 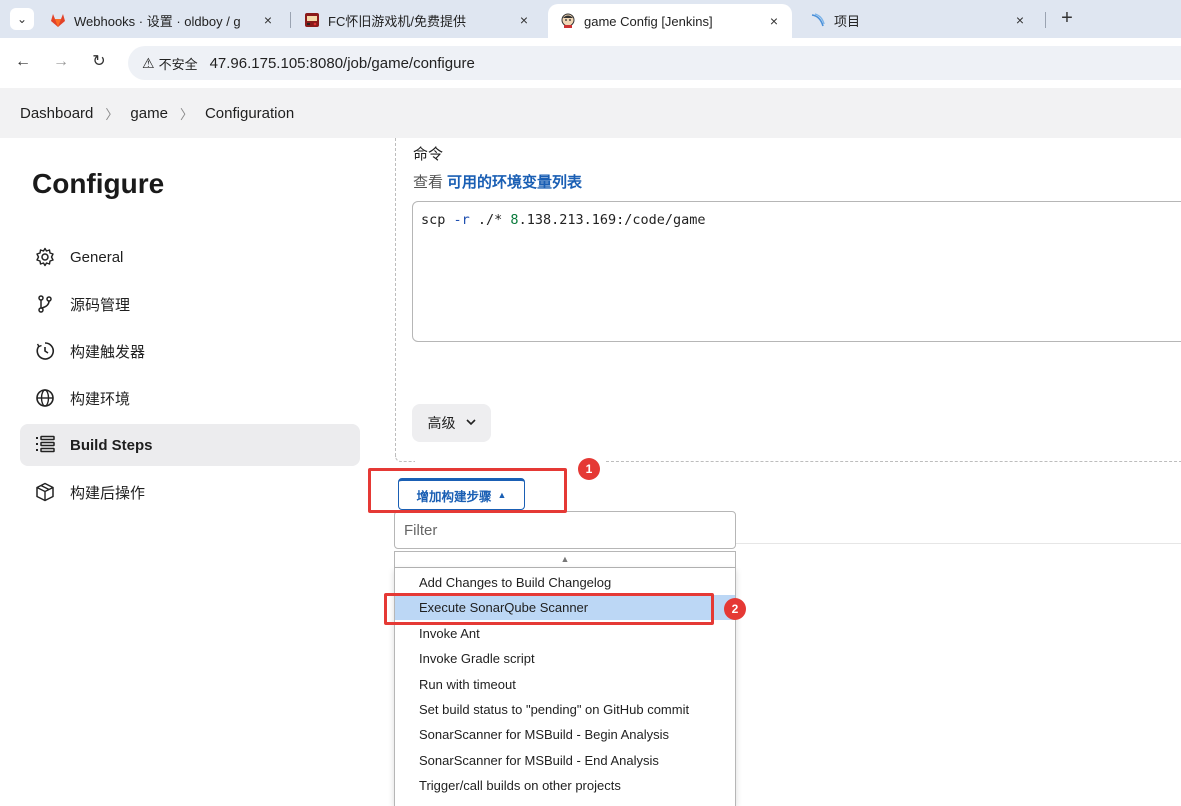 I want to click on back-arrow-icon: ←, so click(x=23, y=62).